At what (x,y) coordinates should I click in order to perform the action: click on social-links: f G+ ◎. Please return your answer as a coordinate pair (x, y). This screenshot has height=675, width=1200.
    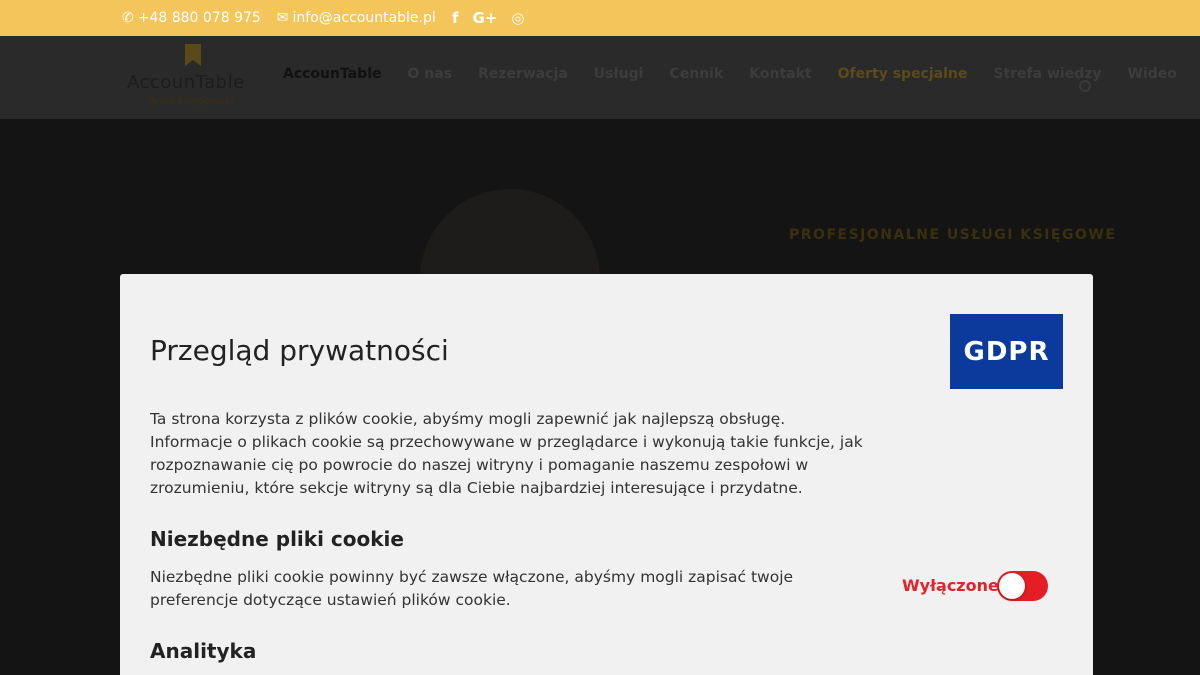
    Looking at the image, I should click on (488, 18).